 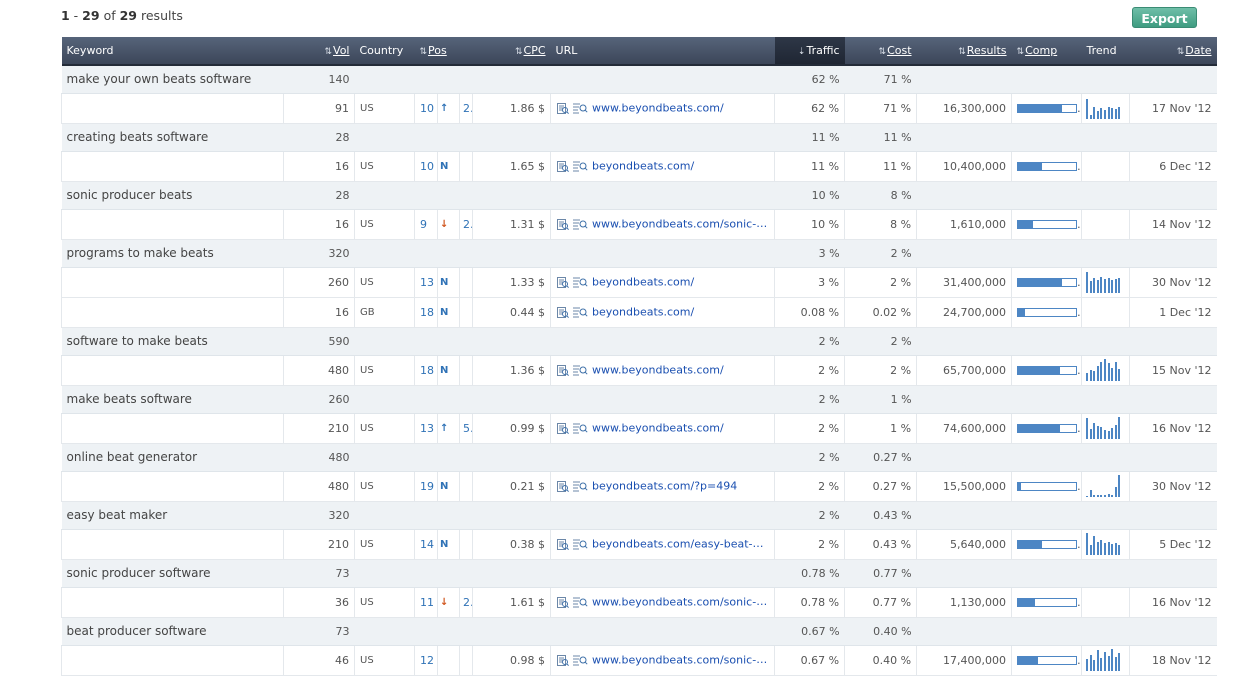 I want to click on keyword-name: creating beats software, so click(x=172, y=137).